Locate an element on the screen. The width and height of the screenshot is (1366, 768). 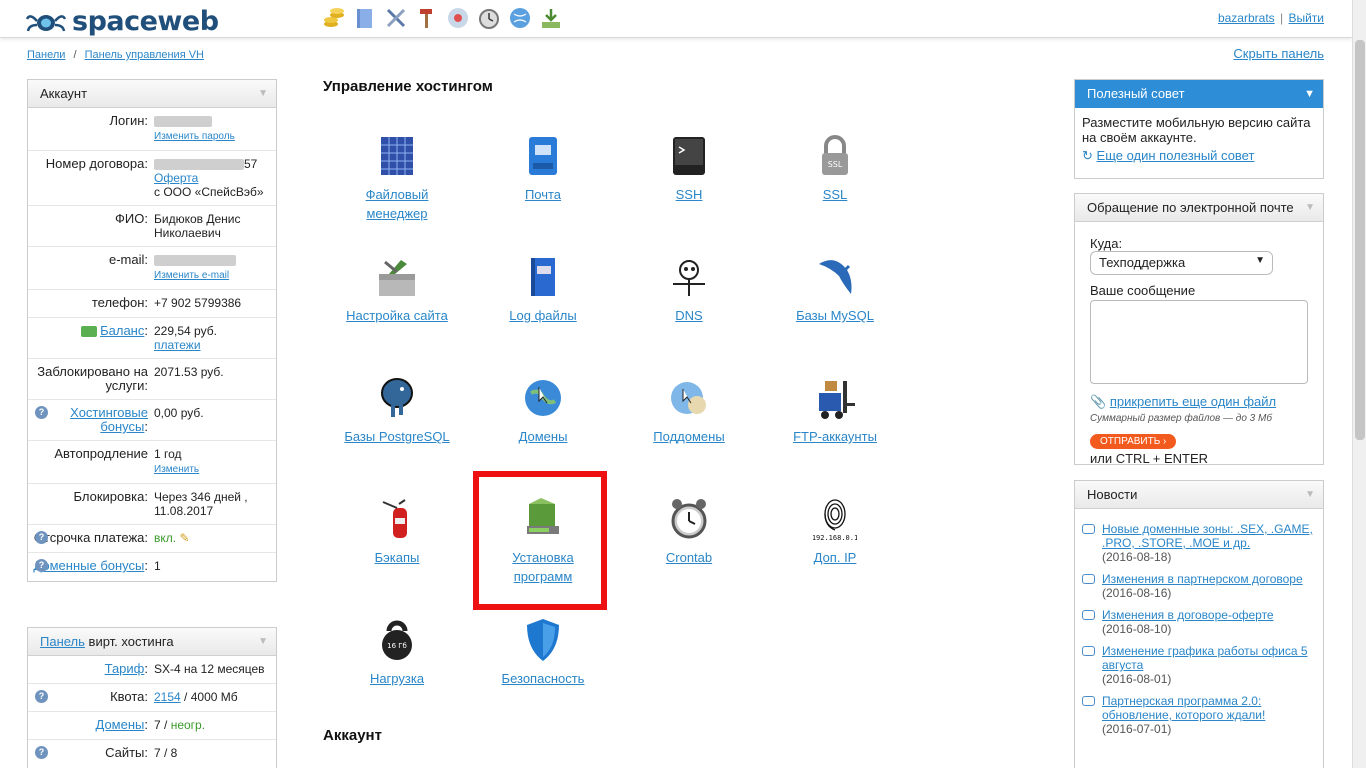
tile-ssl: SSL SSL is located at coordinates (835, 168).